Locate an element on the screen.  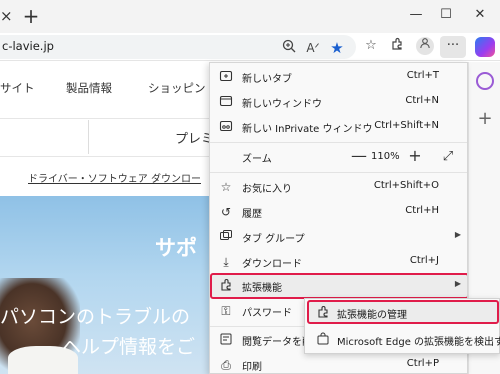
menu-item-shortcut: Ctrl+Shift+N is located at coordinates (406, 125).